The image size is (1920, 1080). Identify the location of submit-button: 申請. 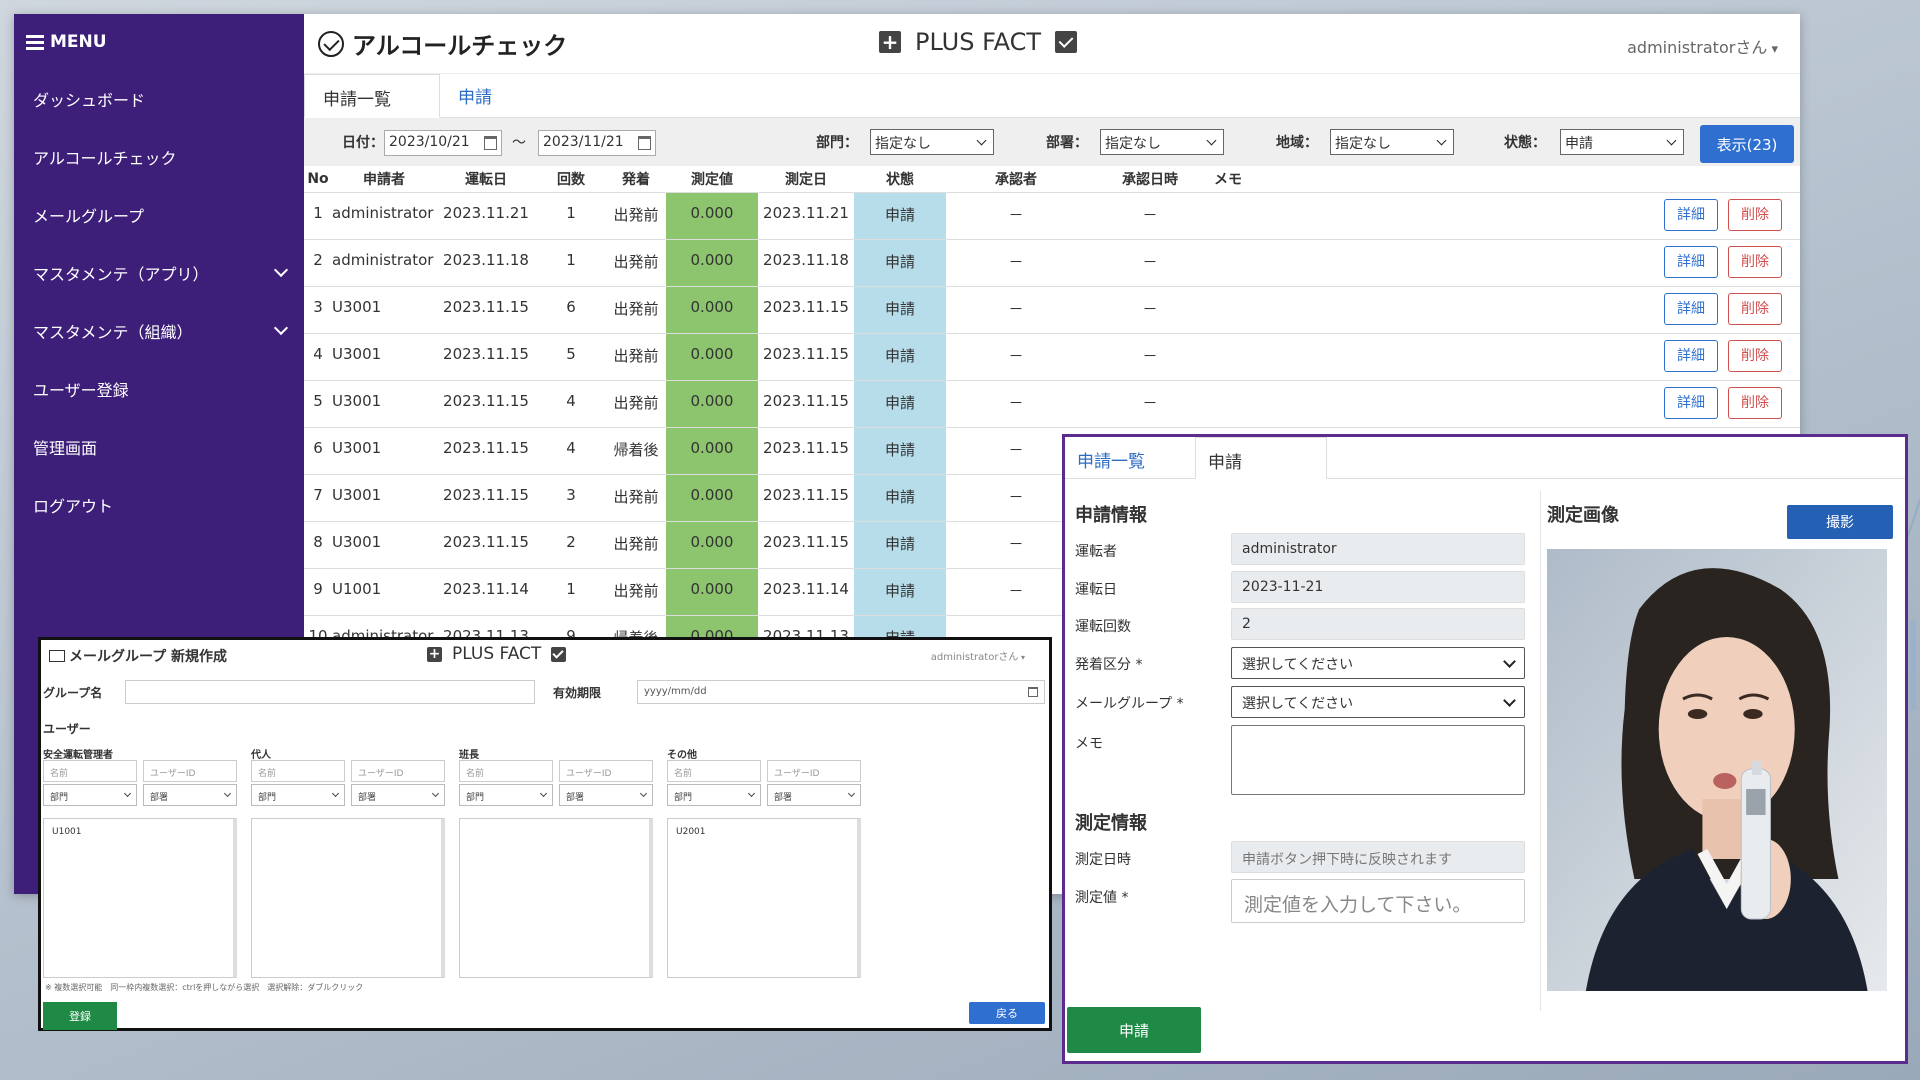
(1134, 1030).